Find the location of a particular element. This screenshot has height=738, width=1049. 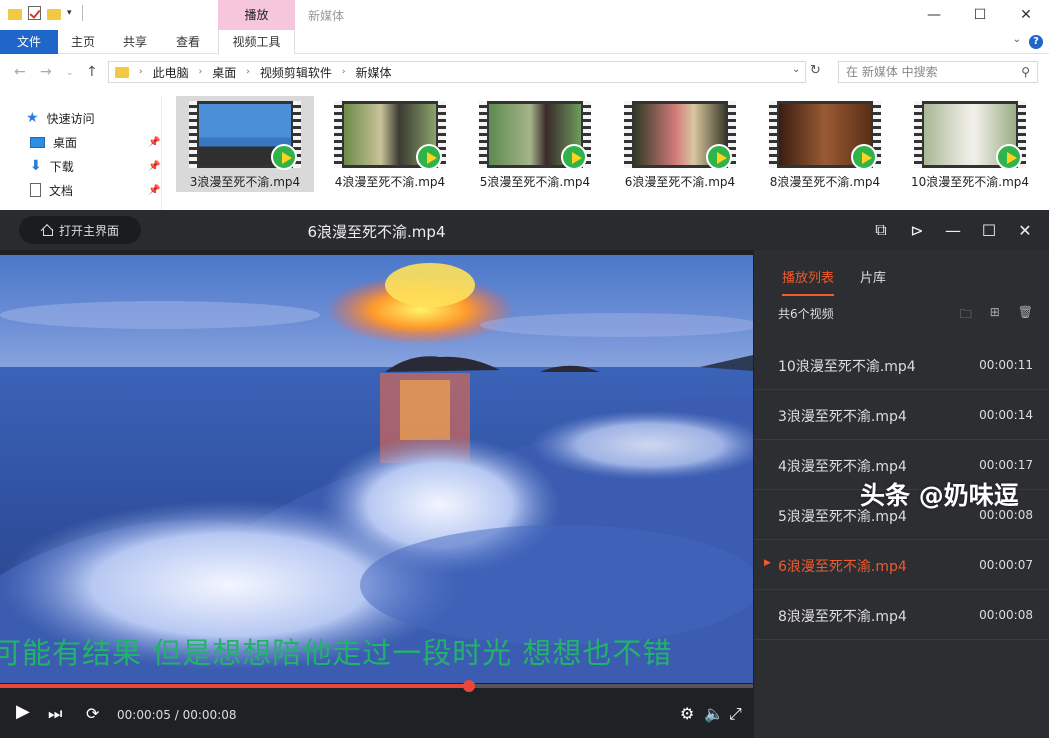

progress-bar is located at coordinates (376, 686).